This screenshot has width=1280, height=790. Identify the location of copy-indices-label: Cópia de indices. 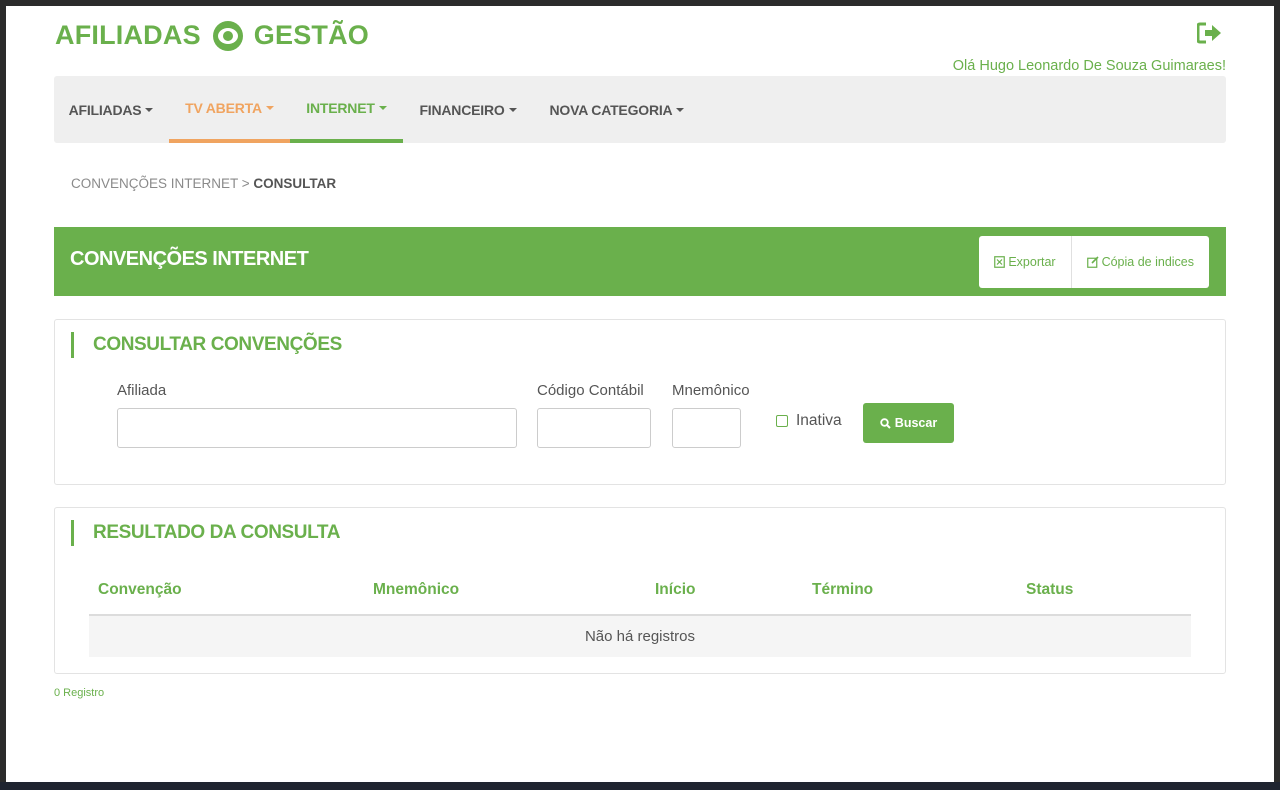
(1147, 262).